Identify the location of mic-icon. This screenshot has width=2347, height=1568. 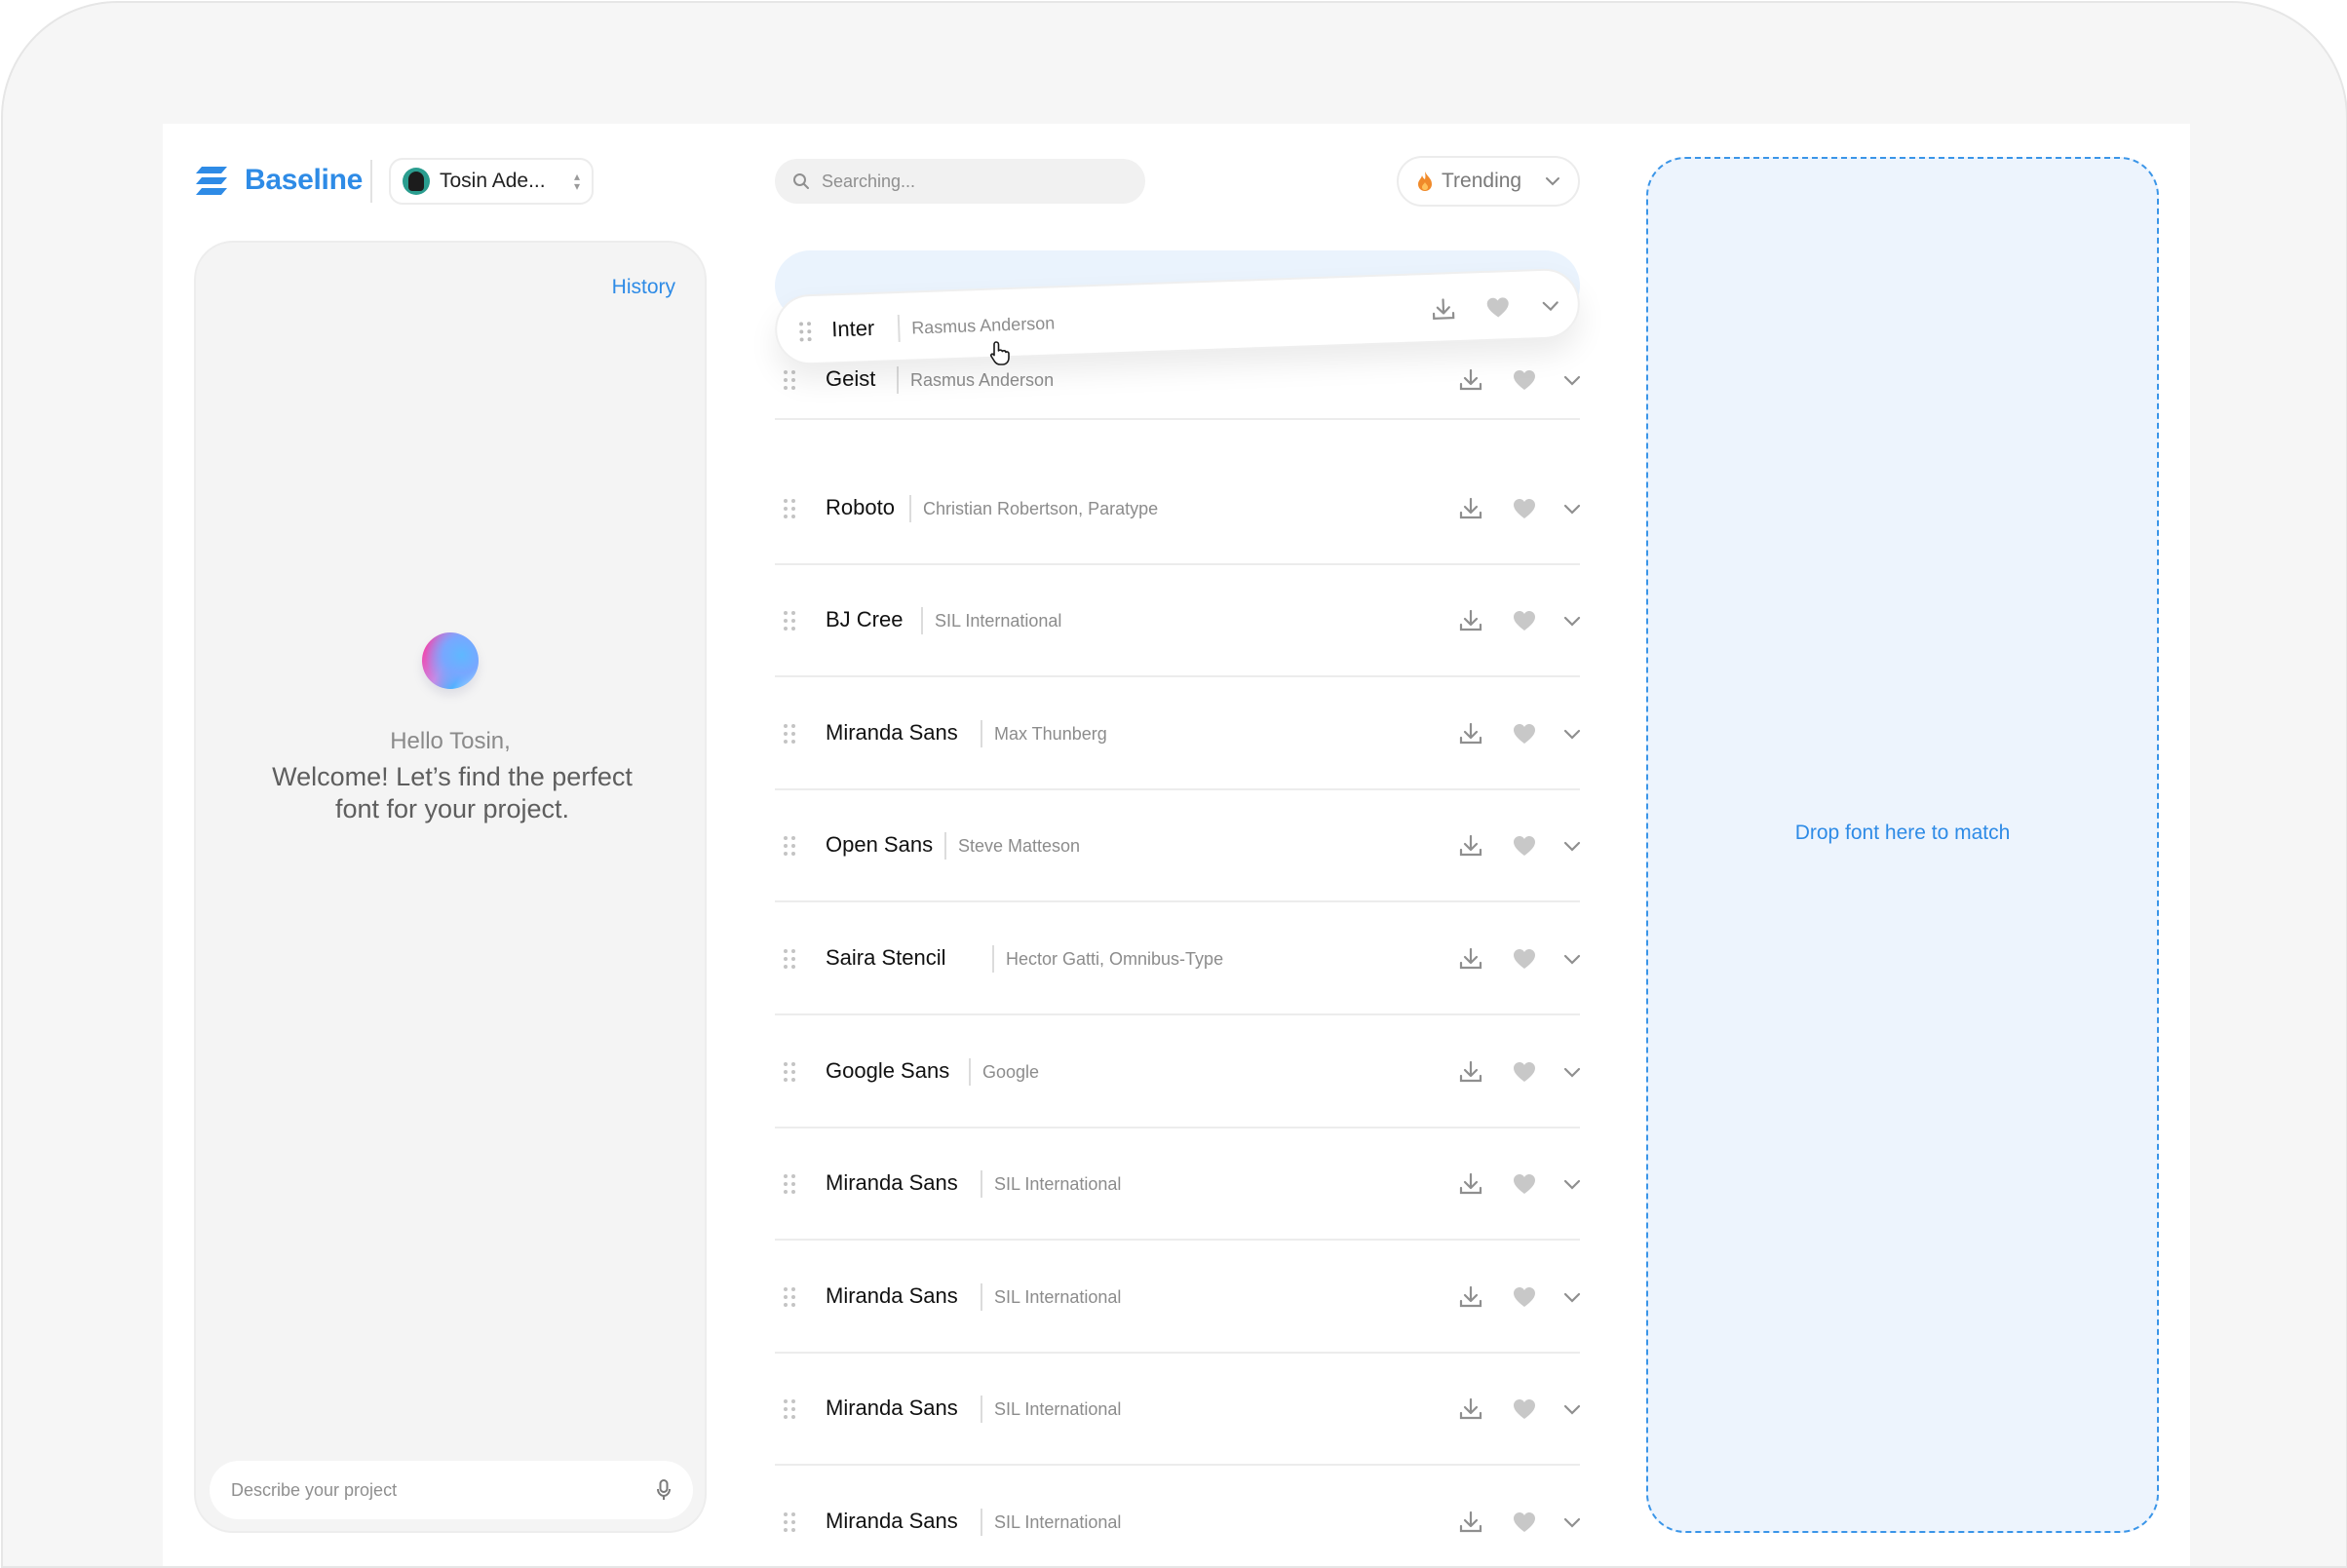
(664, 1490).